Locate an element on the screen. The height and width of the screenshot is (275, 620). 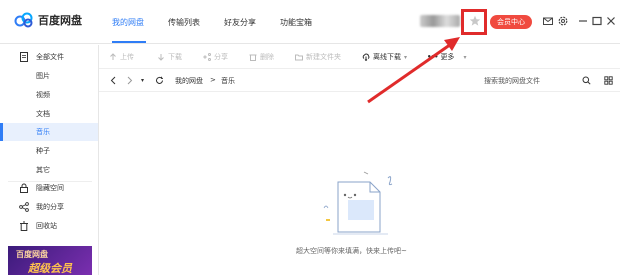
download-label: 下载 is located at coordinates (175, 57).